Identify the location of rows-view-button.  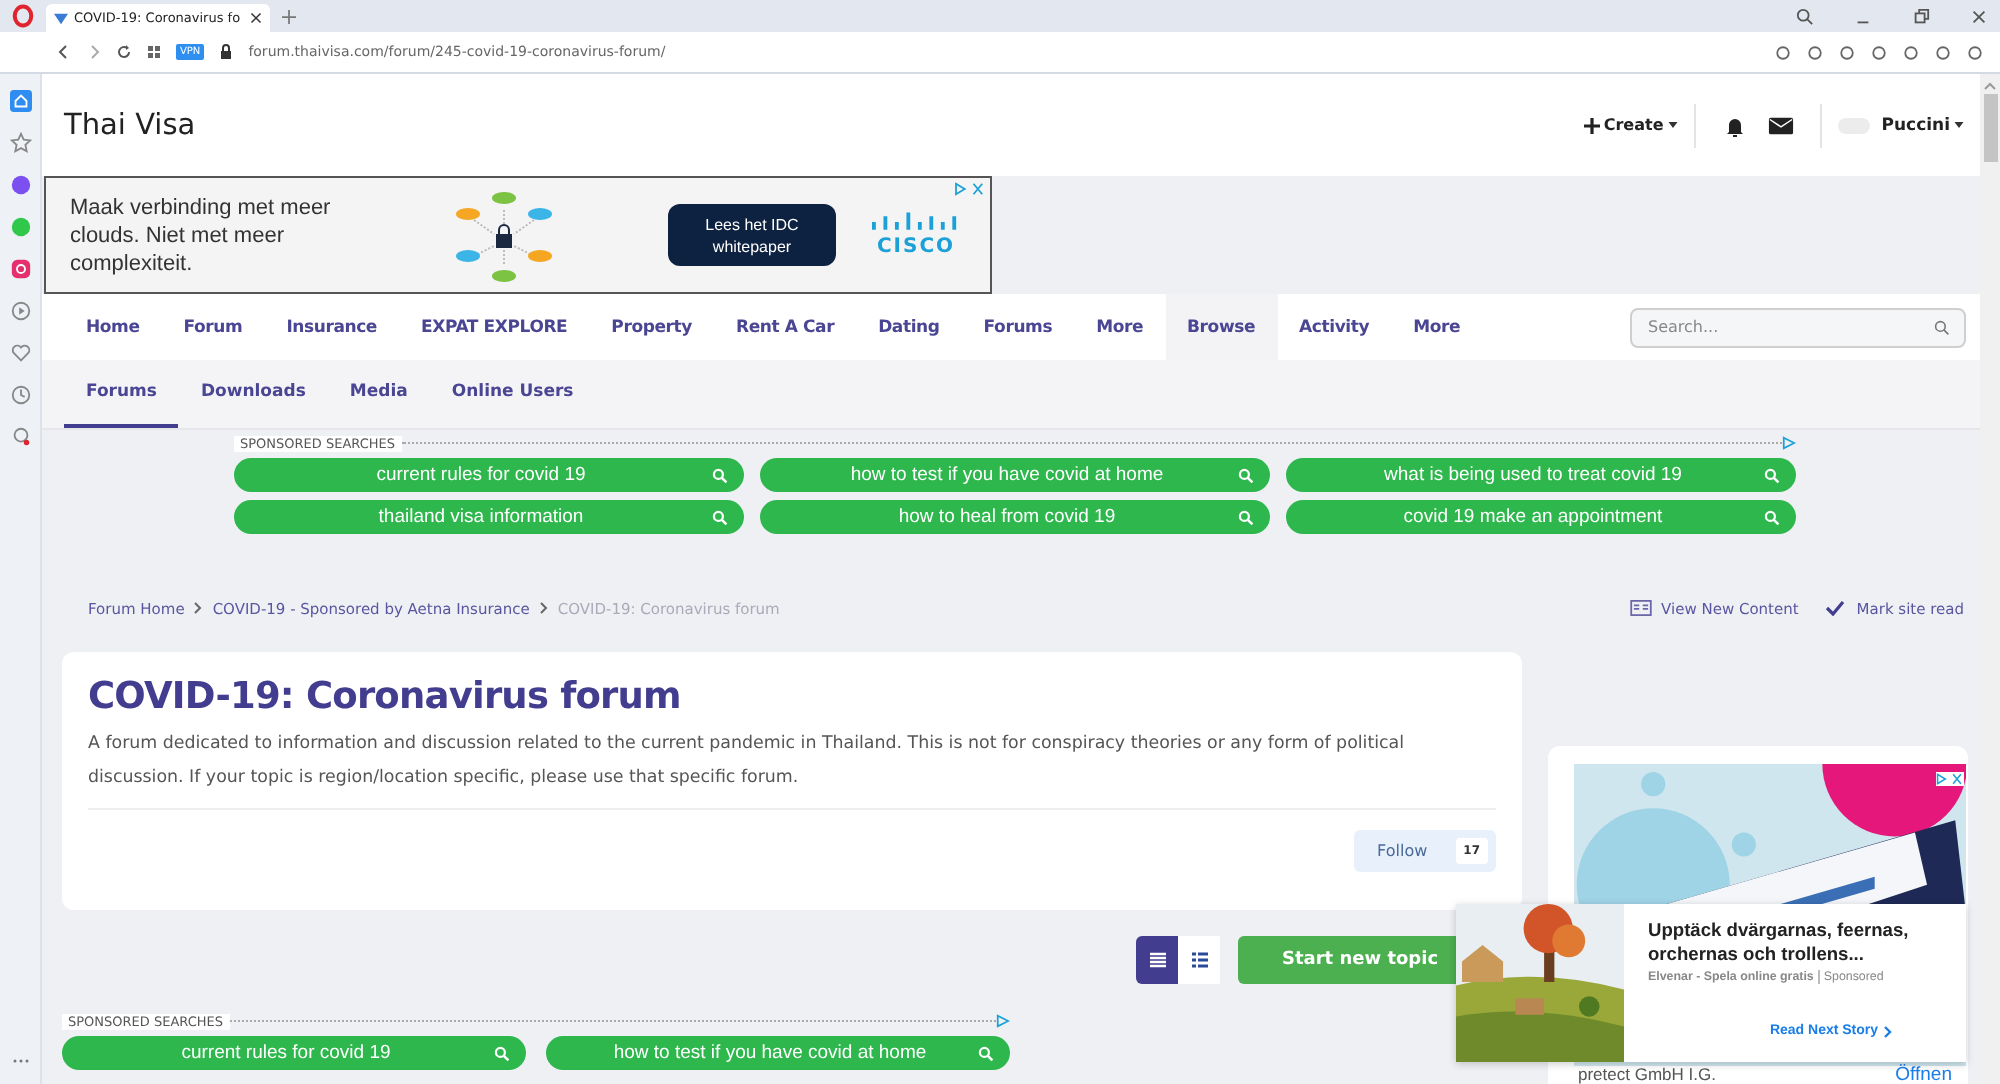
(1157, 960).